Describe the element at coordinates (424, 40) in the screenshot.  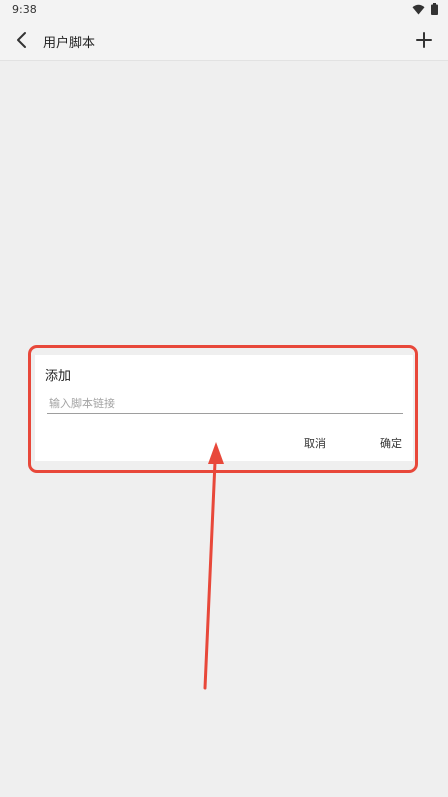
I see `add-script-button` at that location.